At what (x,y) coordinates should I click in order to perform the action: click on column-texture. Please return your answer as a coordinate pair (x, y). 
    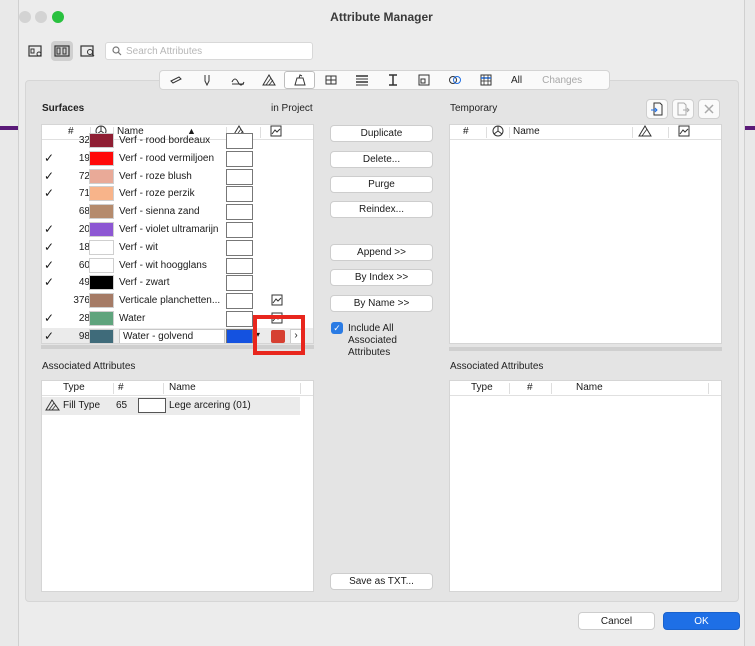
    Looking at the image, I should click on (684, 132).